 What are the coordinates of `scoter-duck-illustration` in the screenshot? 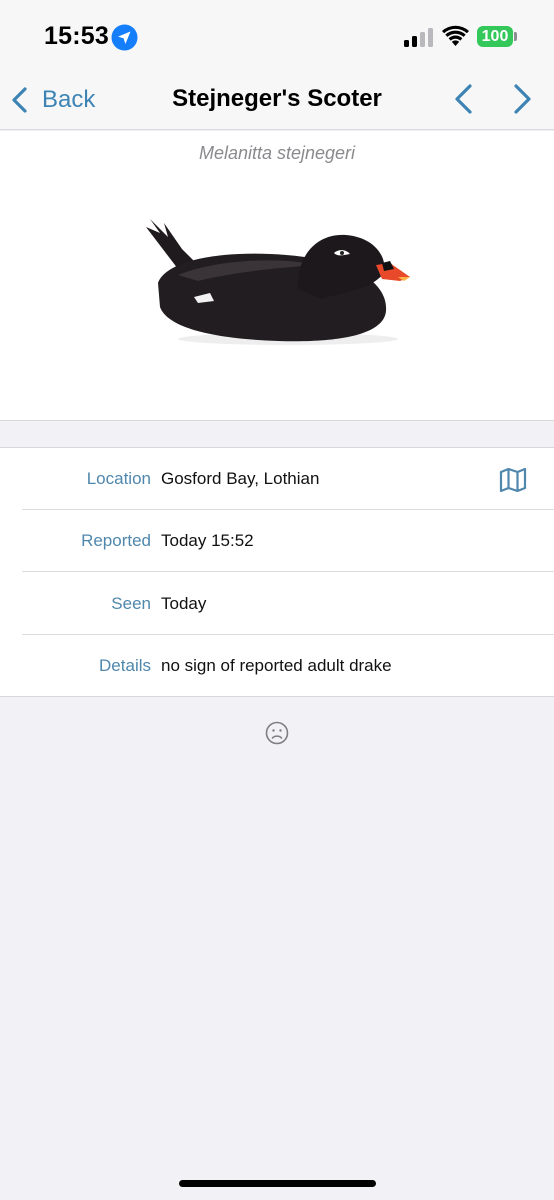 It's located at (278, 282).